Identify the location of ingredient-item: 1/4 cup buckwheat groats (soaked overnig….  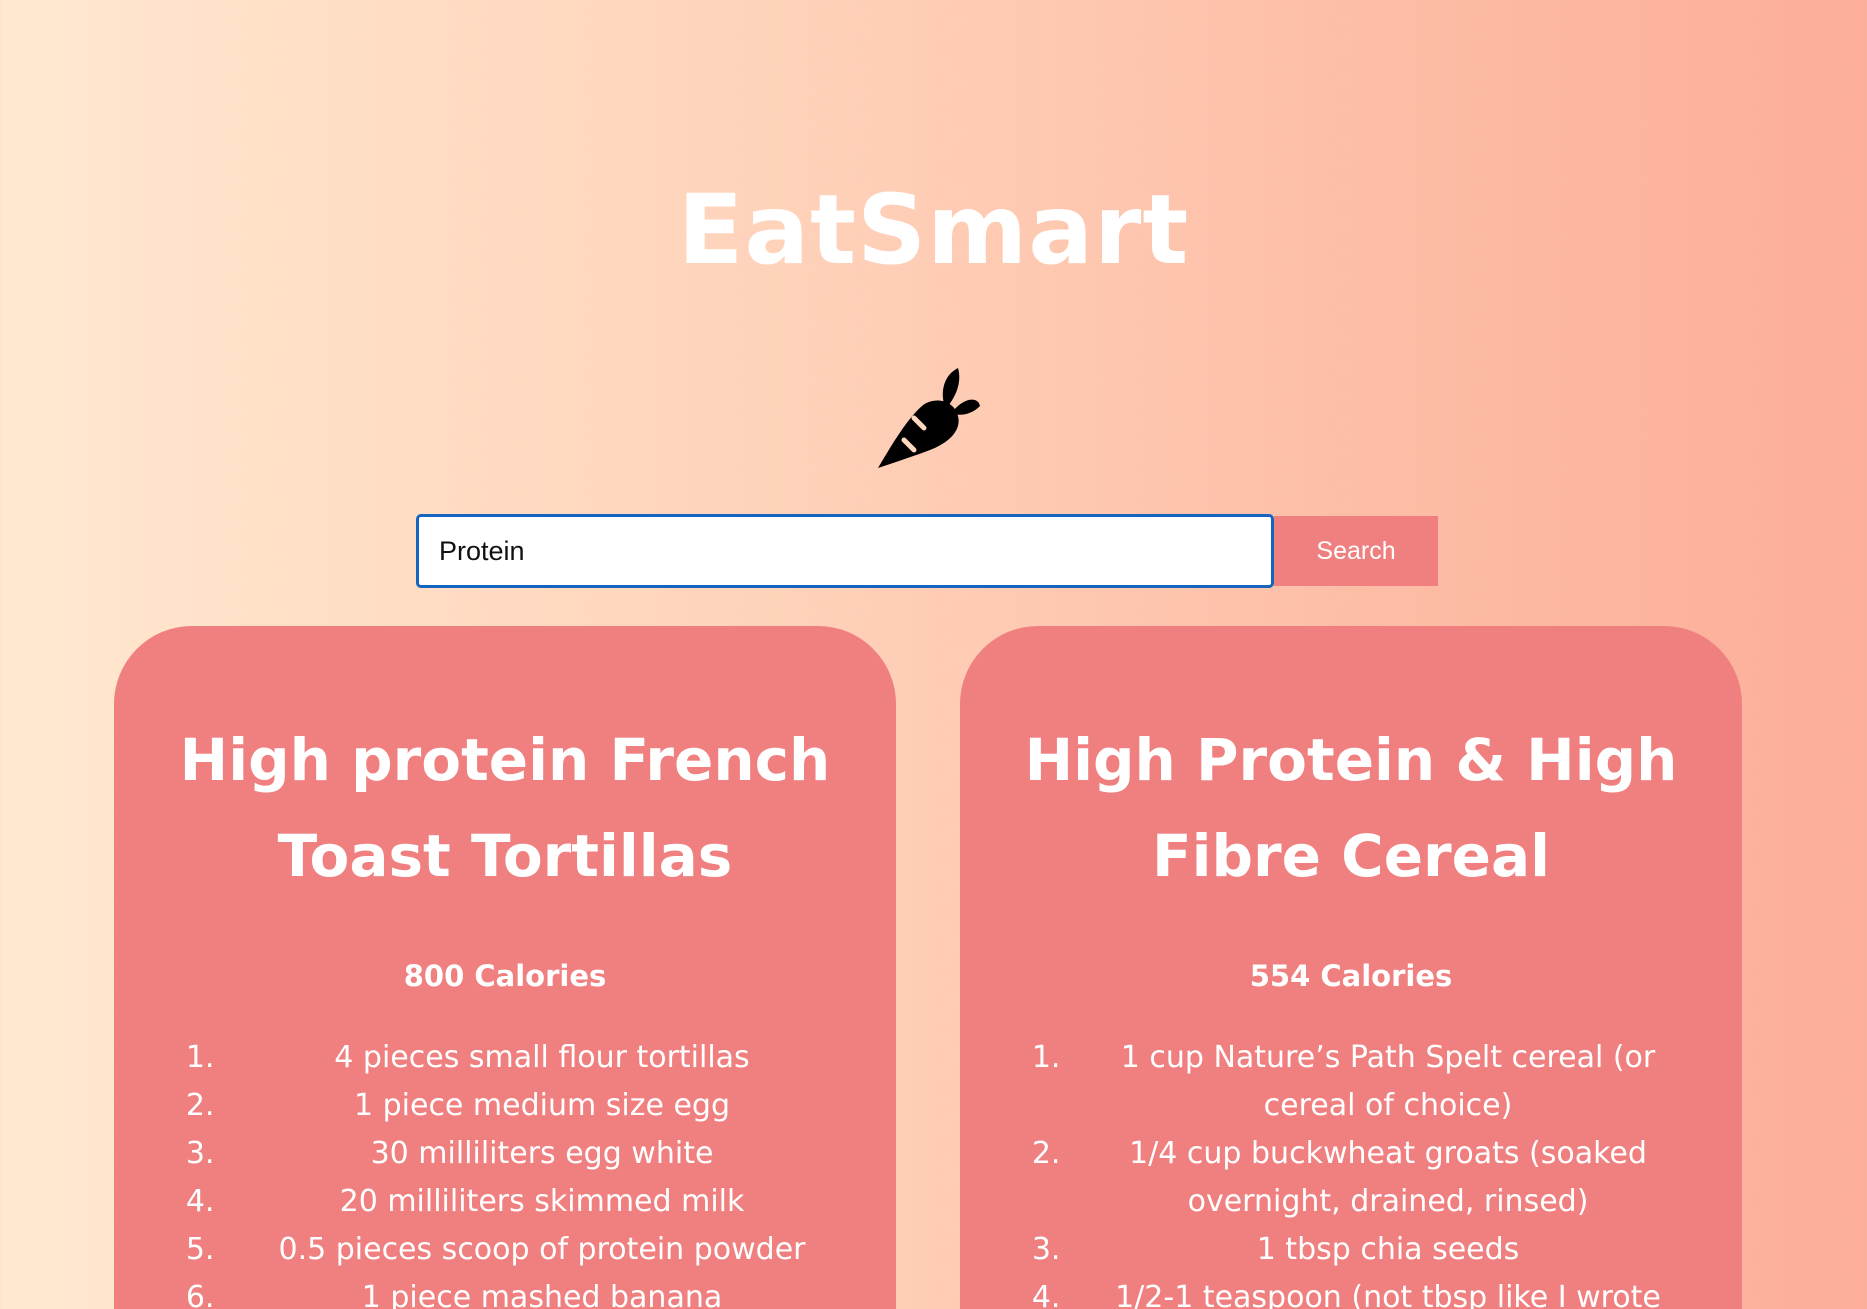
(1386, 1178).